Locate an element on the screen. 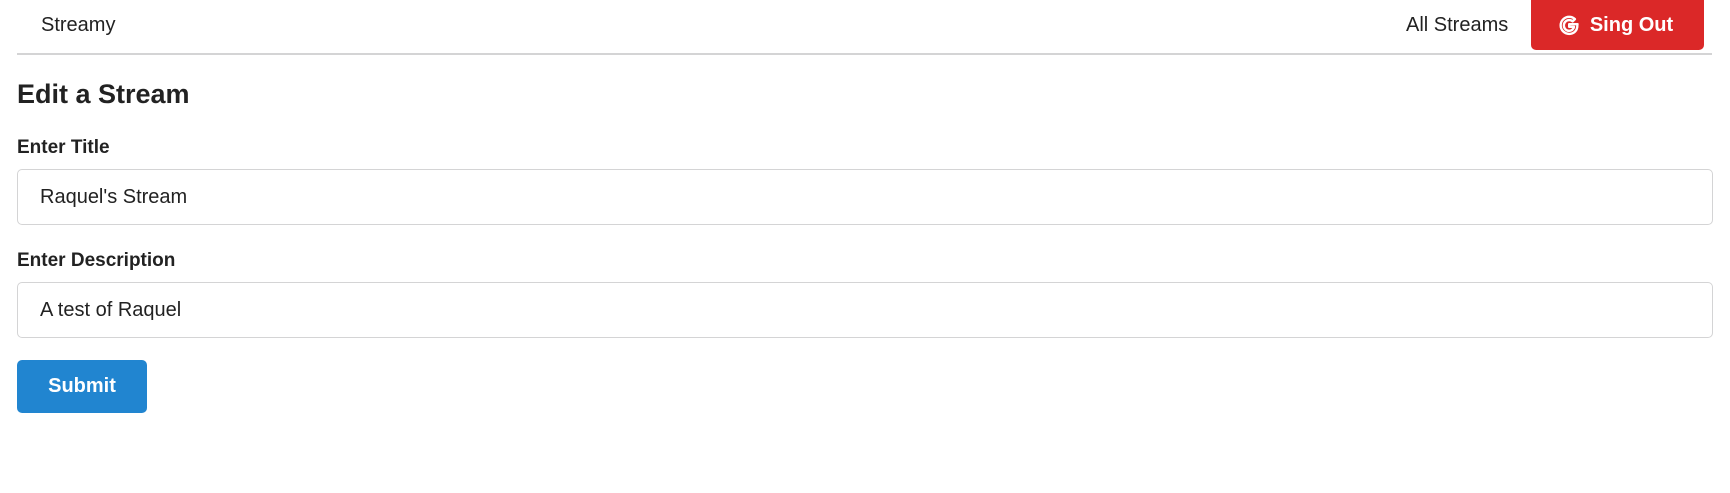  title-input is located at coordinates (865, 197).